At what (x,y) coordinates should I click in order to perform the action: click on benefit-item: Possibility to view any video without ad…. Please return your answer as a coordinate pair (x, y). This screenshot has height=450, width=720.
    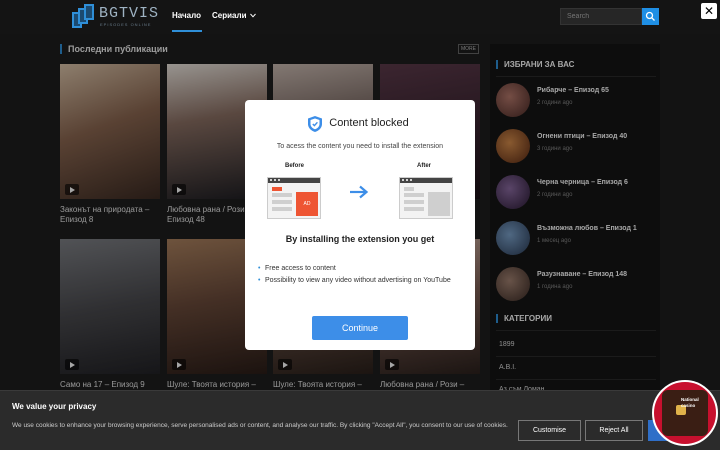
    Looking at the image, I should click on (358, 280).